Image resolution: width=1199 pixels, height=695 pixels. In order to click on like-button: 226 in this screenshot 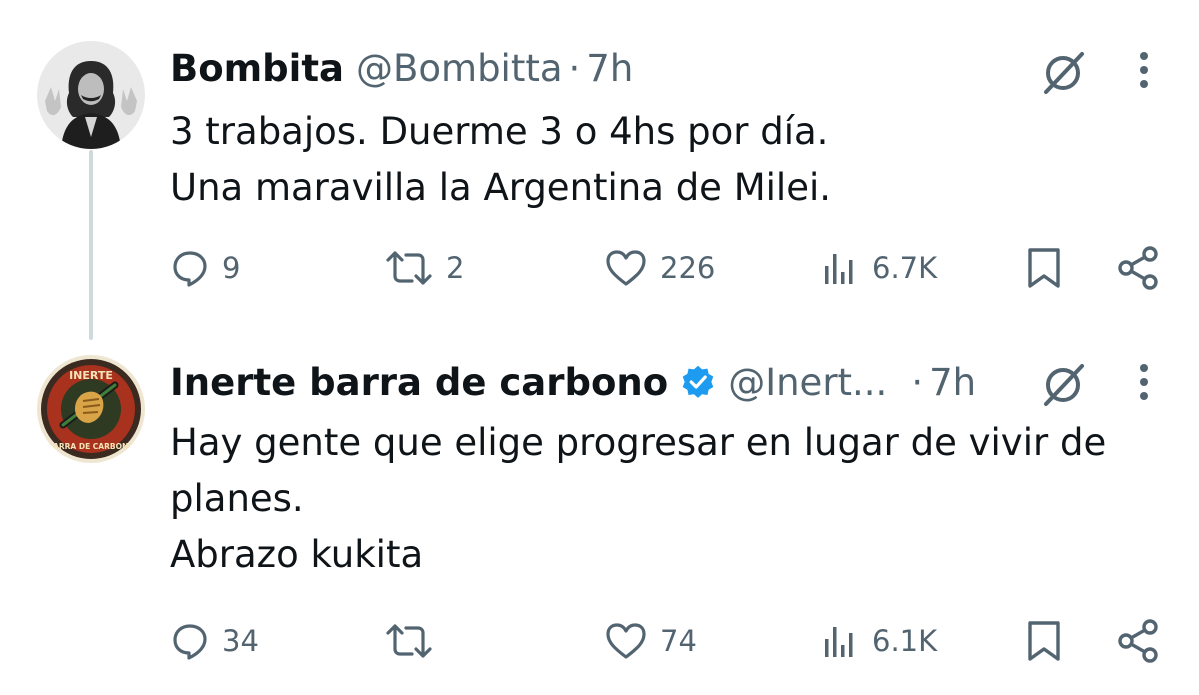, I will do `click(659, 268)`.